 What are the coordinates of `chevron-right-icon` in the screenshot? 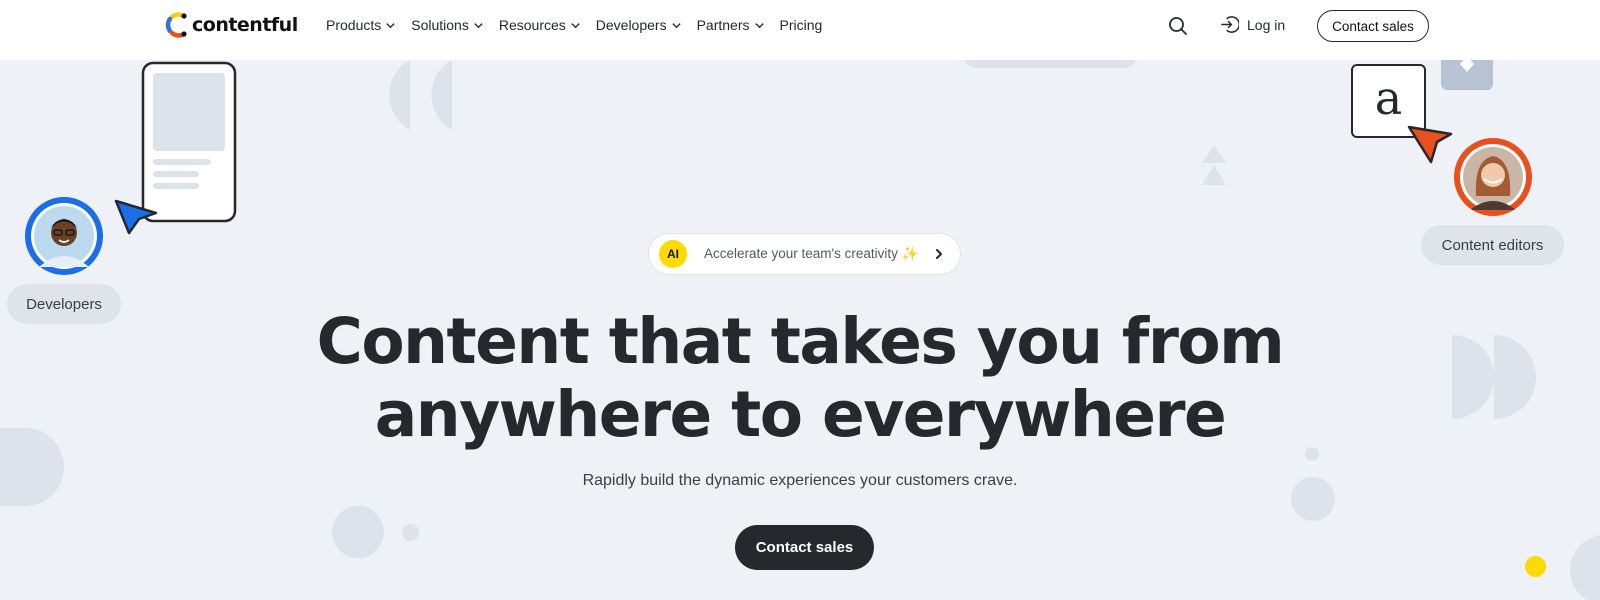 It's located at (939, 254).